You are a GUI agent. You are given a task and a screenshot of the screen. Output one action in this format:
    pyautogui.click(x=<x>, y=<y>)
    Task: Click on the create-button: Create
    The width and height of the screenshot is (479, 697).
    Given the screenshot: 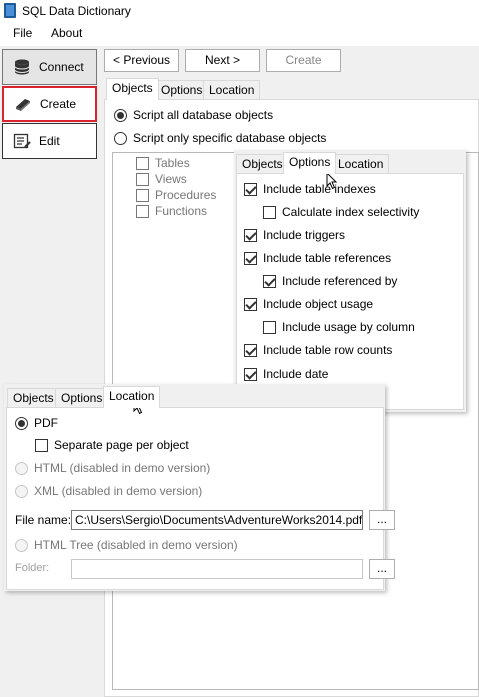 What is the action you would take?
    pyautogui.click(x=49, y=104)
    